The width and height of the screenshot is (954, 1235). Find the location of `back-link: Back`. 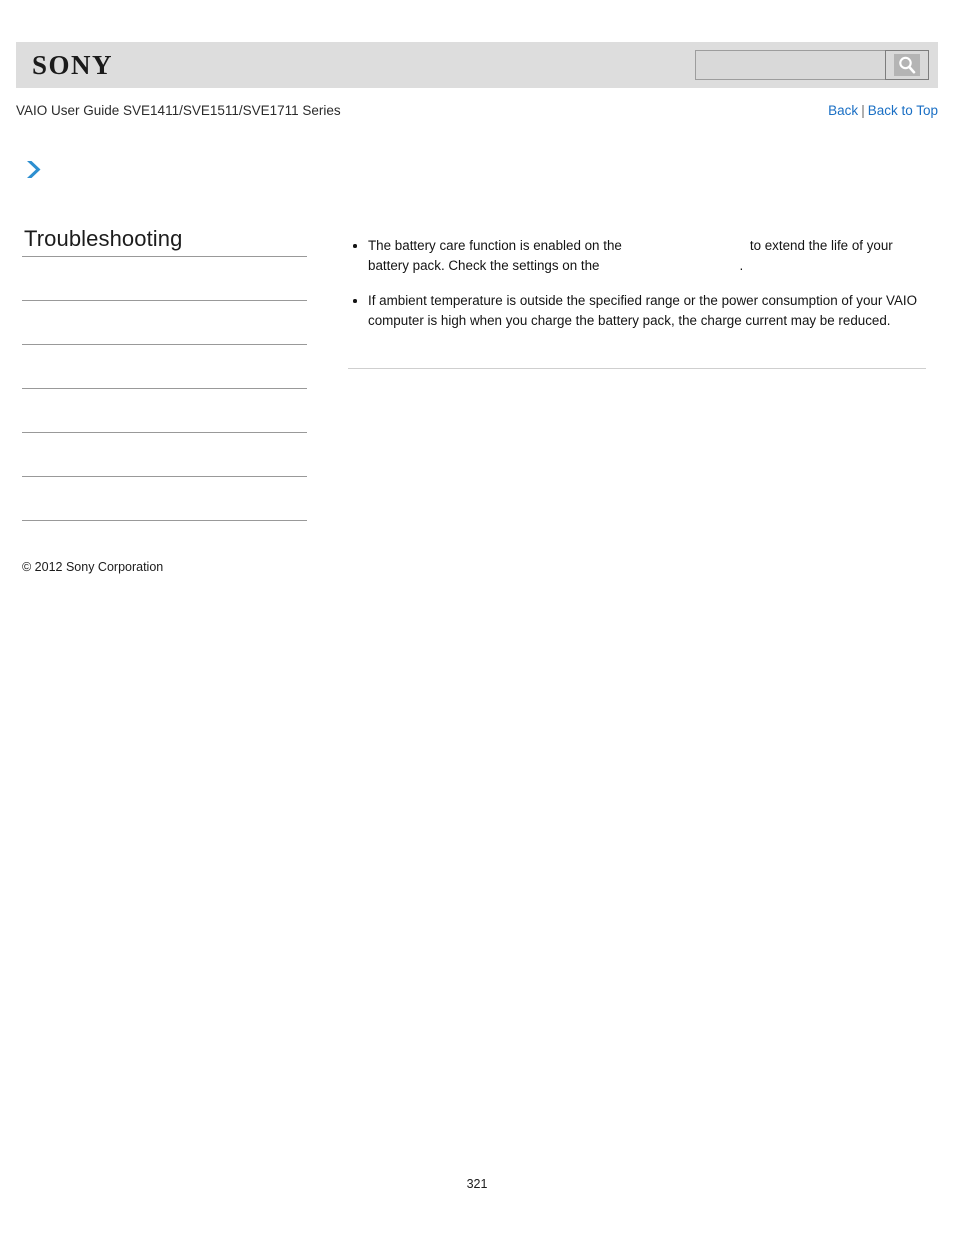

back-link: Back is located at coordinates (843, 110).